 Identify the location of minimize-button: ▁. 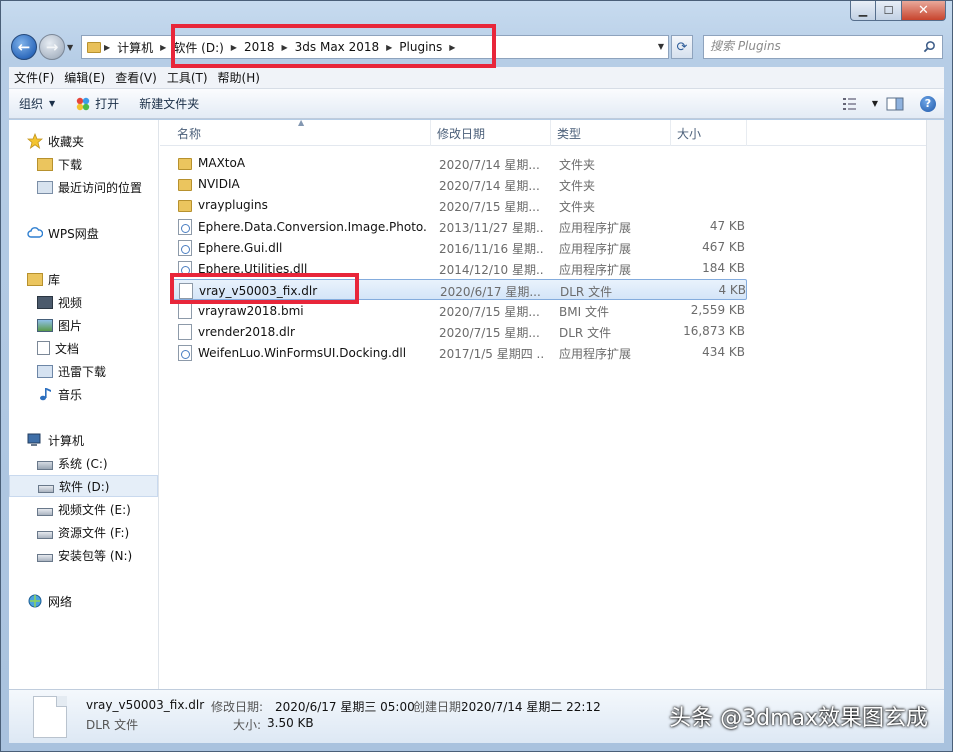
(863, 11).